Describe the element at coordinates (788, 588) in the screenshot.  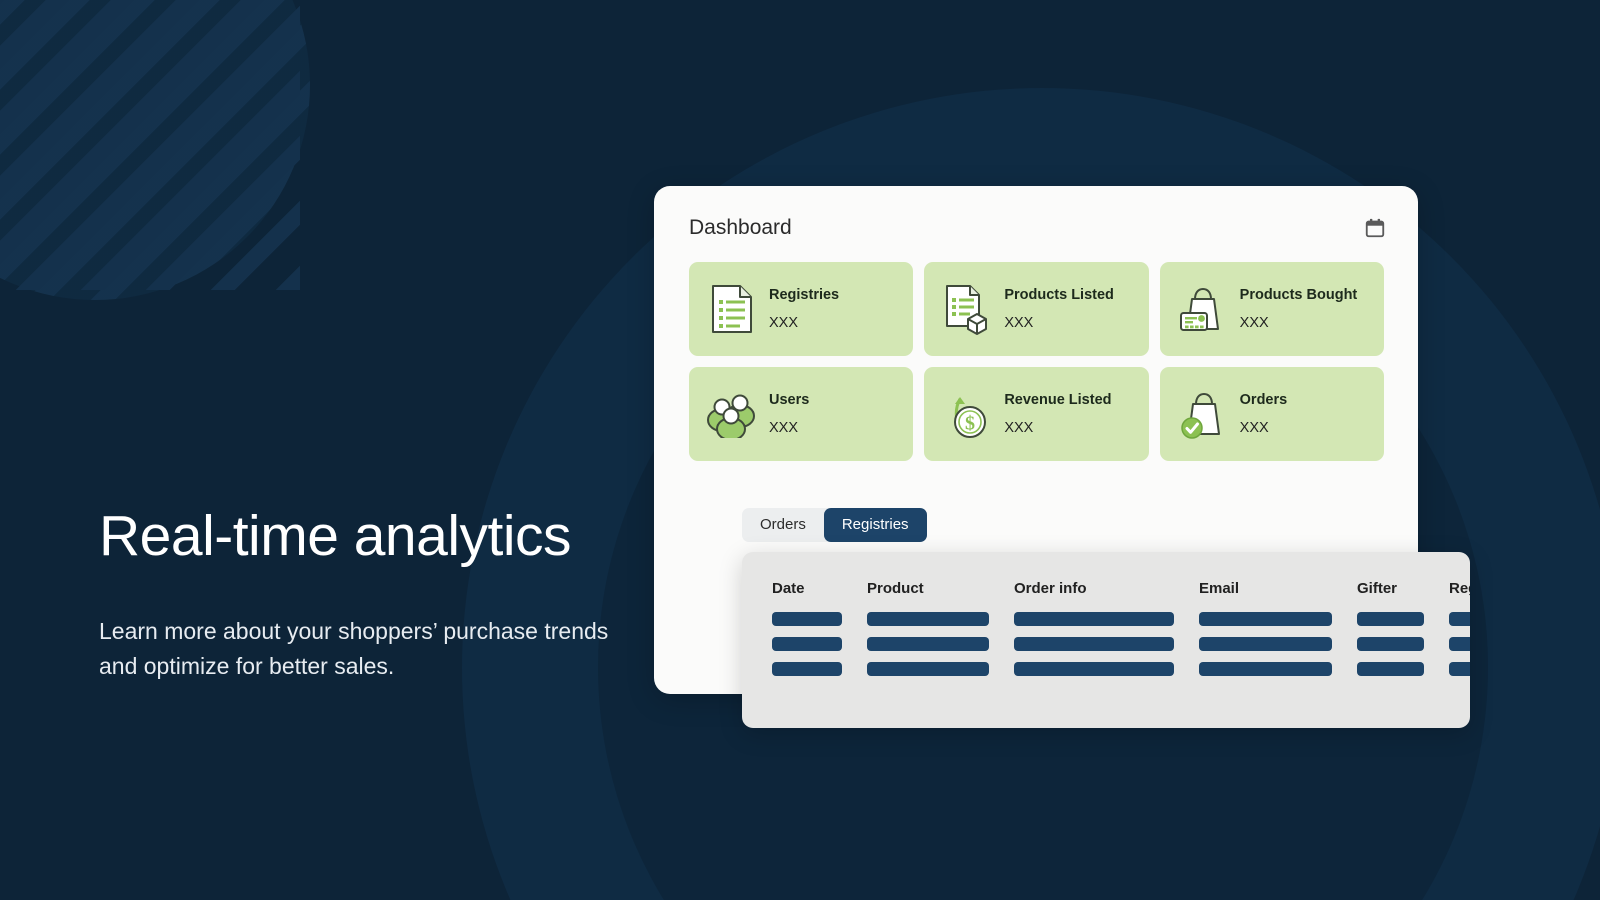
I see `column-header-date: Date` at that location.